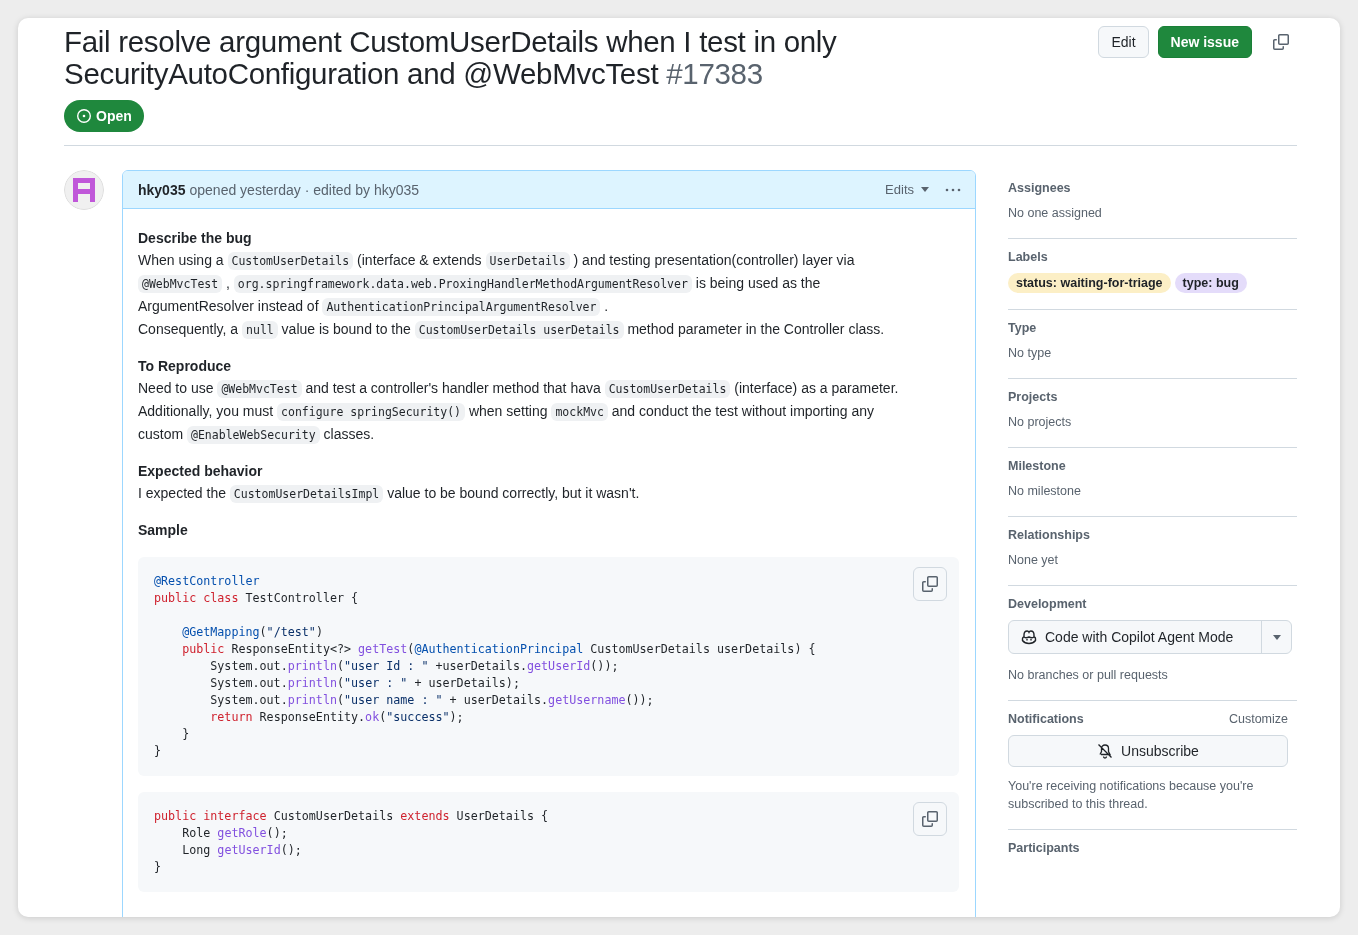 The height and width of the screenshot is (935, 1358). What do you see at coordinates (1030, 353) in the screenshot?
I see `sidebar-value: No type` at bounding box center [1030, 353].